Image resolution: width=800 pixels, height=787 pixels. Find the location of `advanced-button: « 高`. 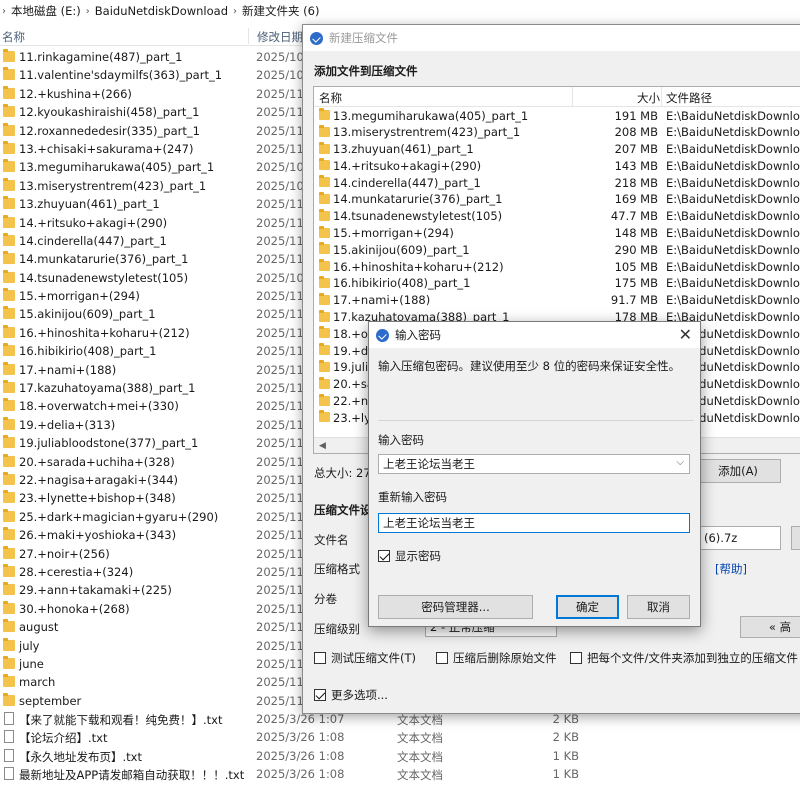

advanced-button: « 高 is located at coordinates (770, 627).